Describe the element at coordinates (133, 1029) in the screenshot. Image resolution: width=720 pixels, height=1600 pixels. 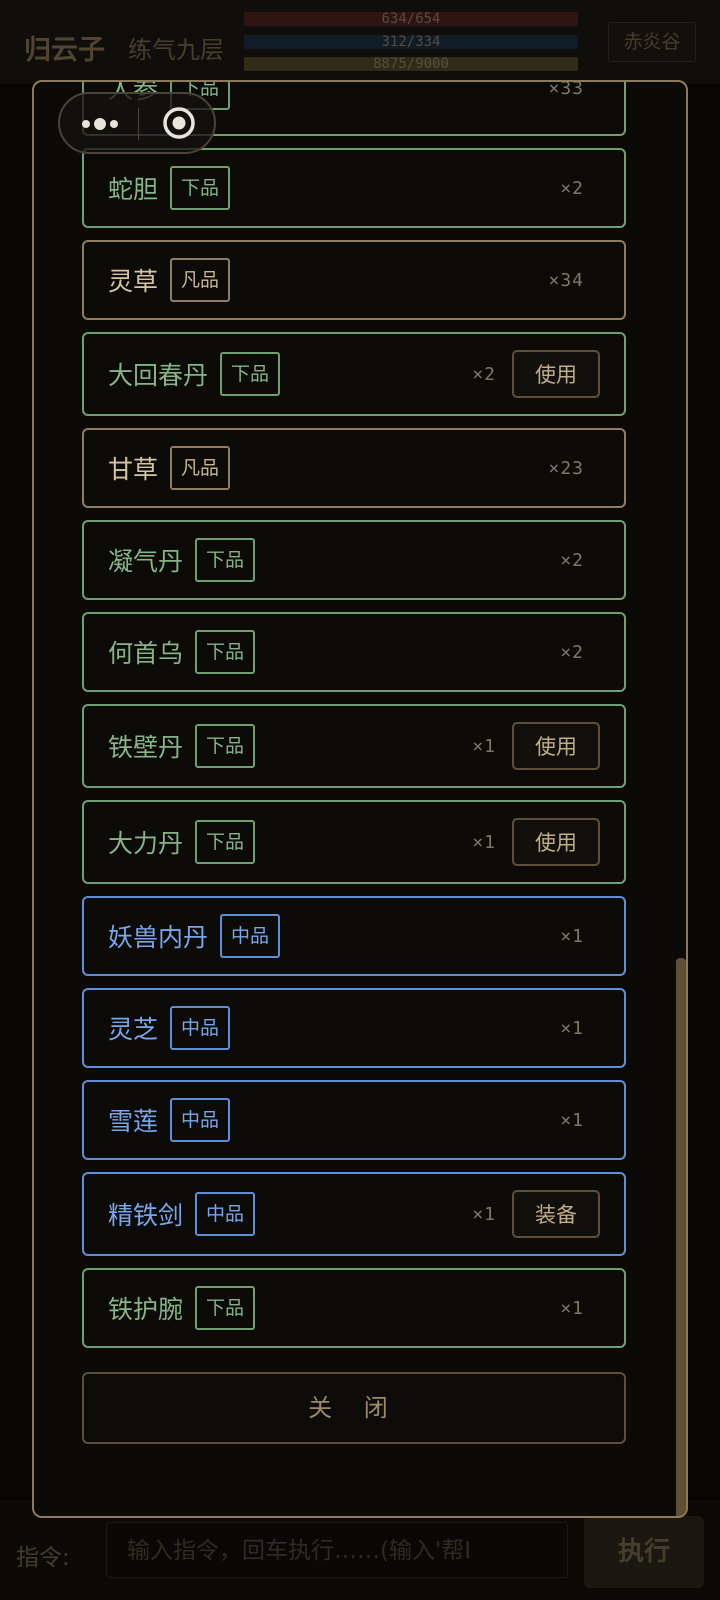
I see `item-name-text: 灵芝` at that location.